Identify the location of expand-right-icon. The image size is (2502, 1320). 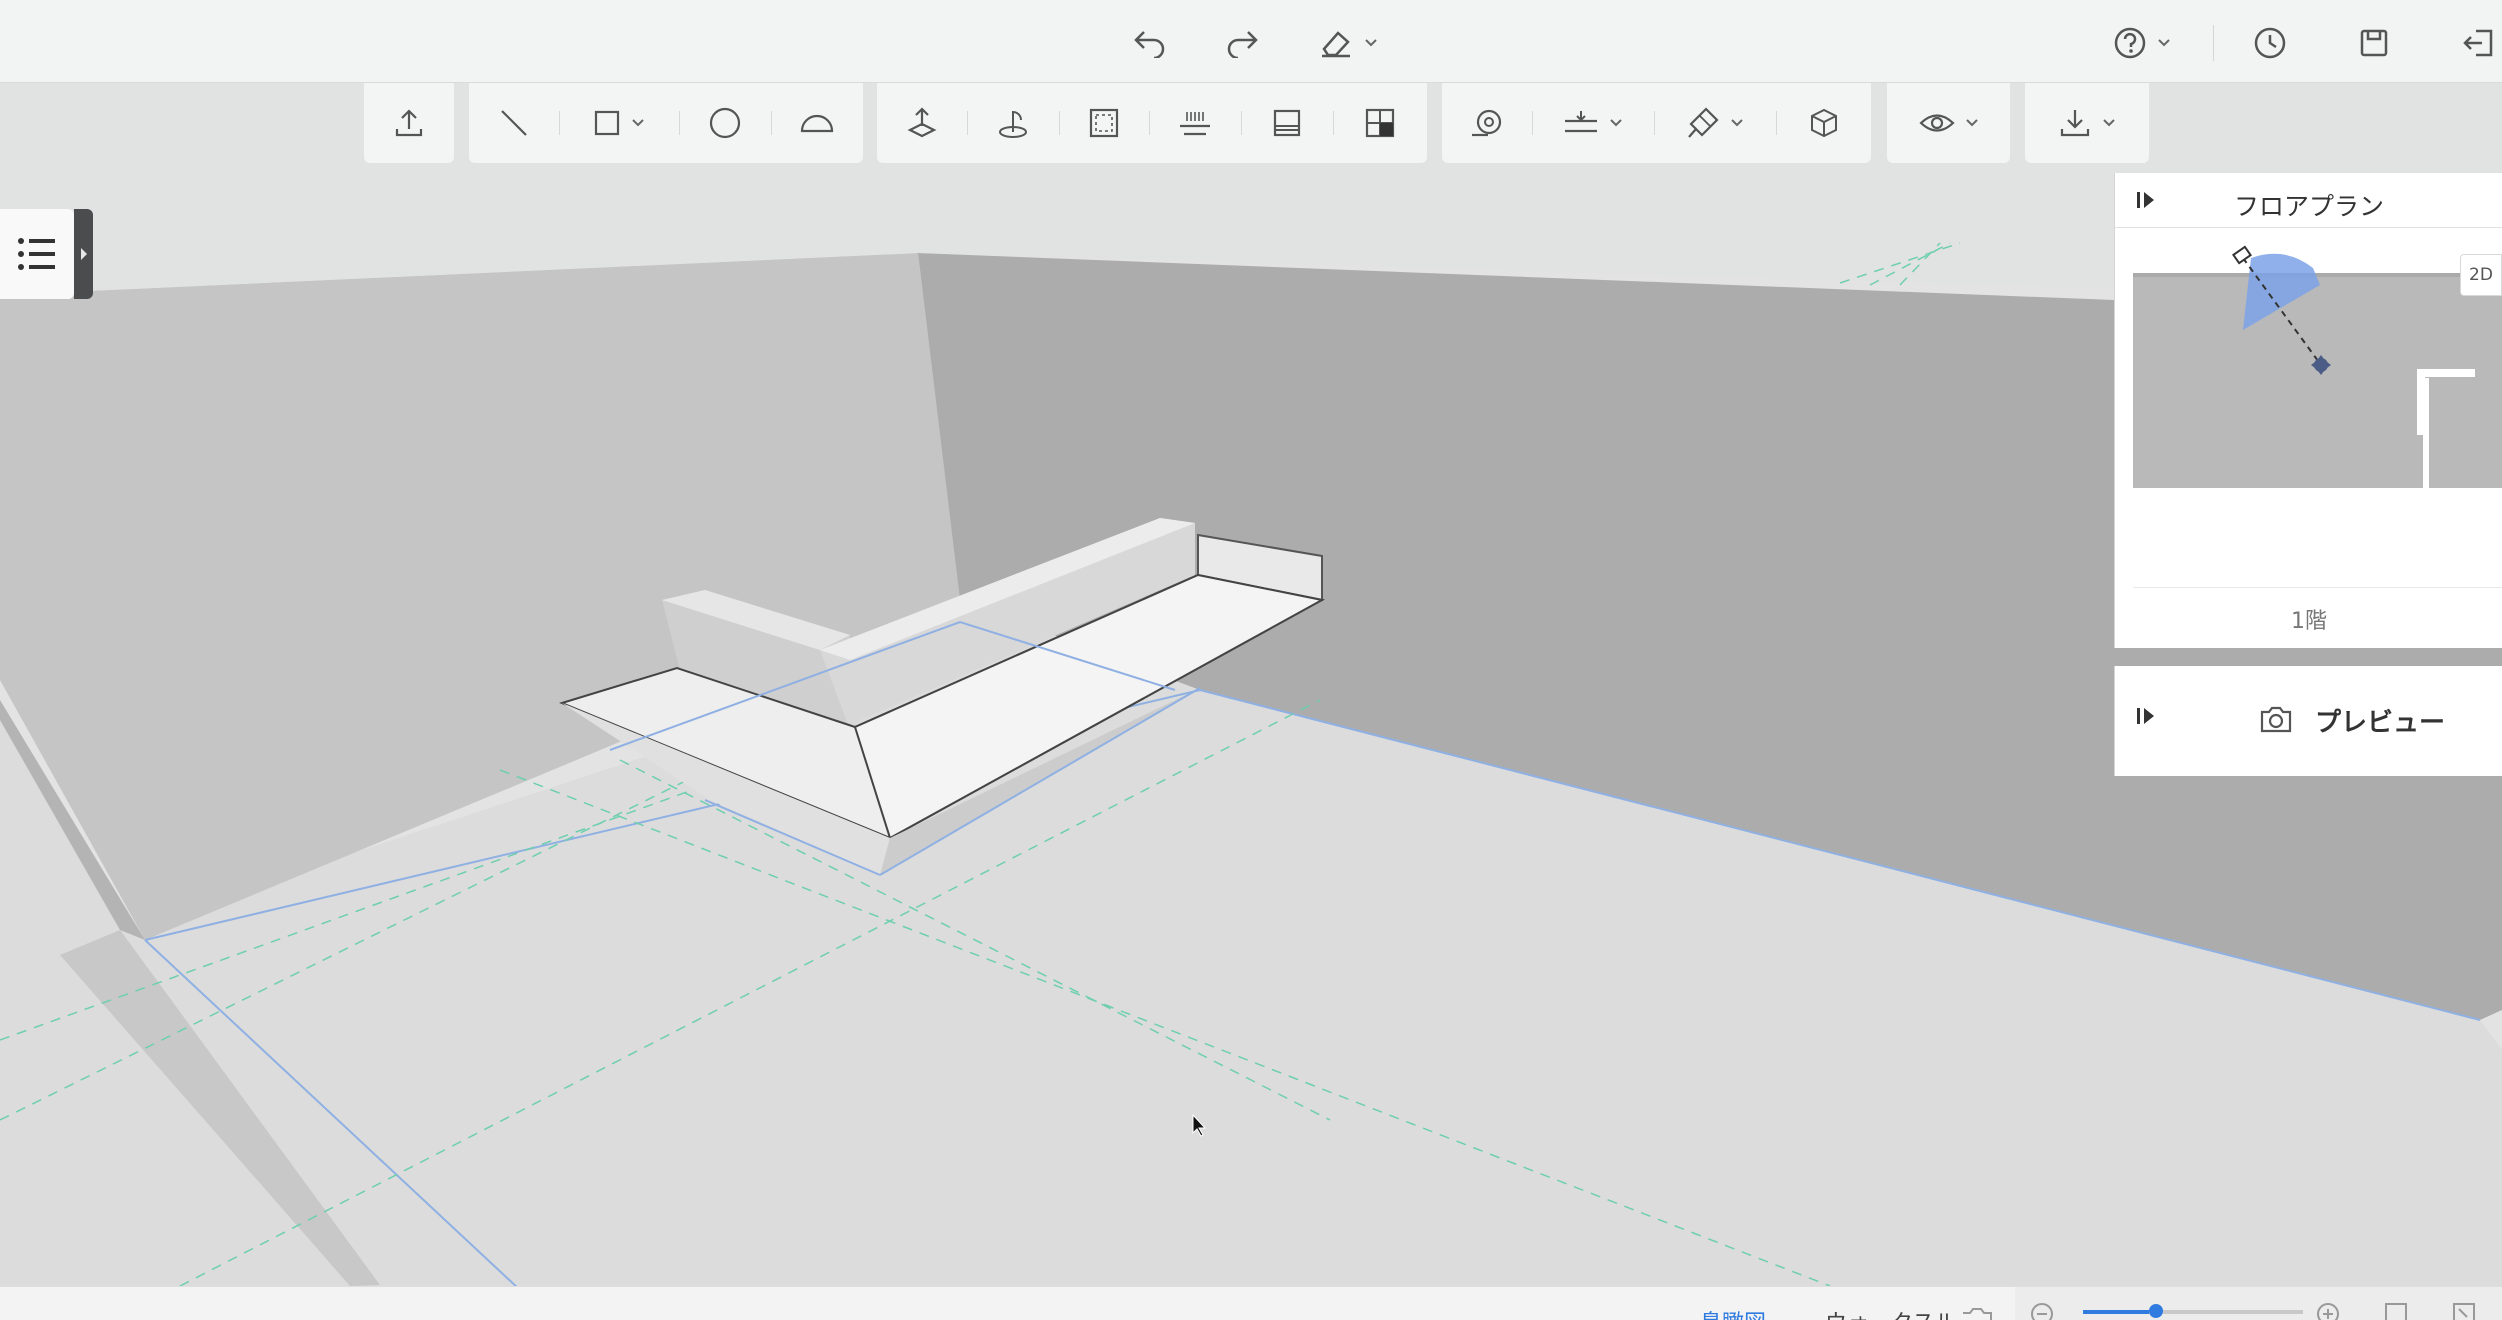
(83, 254).